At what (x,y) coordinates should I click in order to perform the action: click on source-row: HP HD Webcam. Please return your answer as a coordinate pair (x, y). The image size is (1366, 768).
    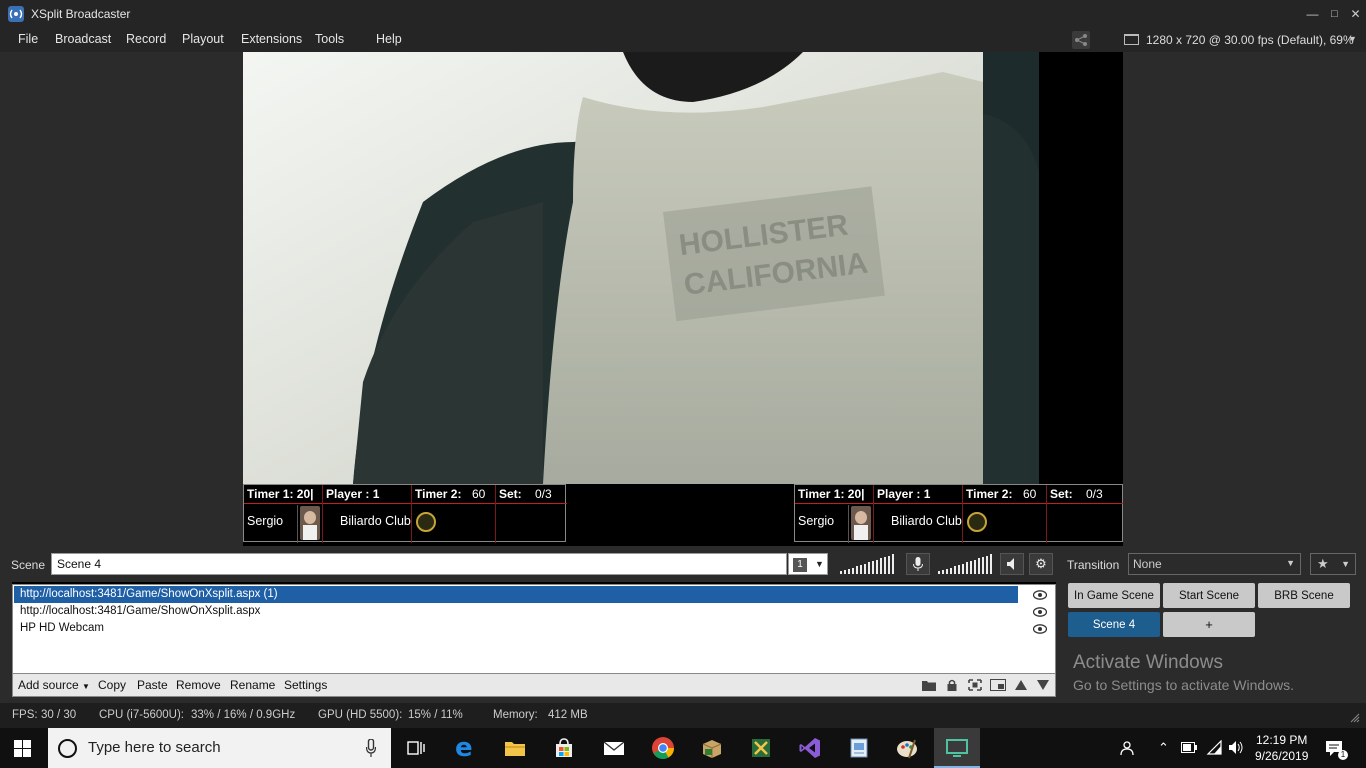
    Looking at the image, I should click on (534, 628).